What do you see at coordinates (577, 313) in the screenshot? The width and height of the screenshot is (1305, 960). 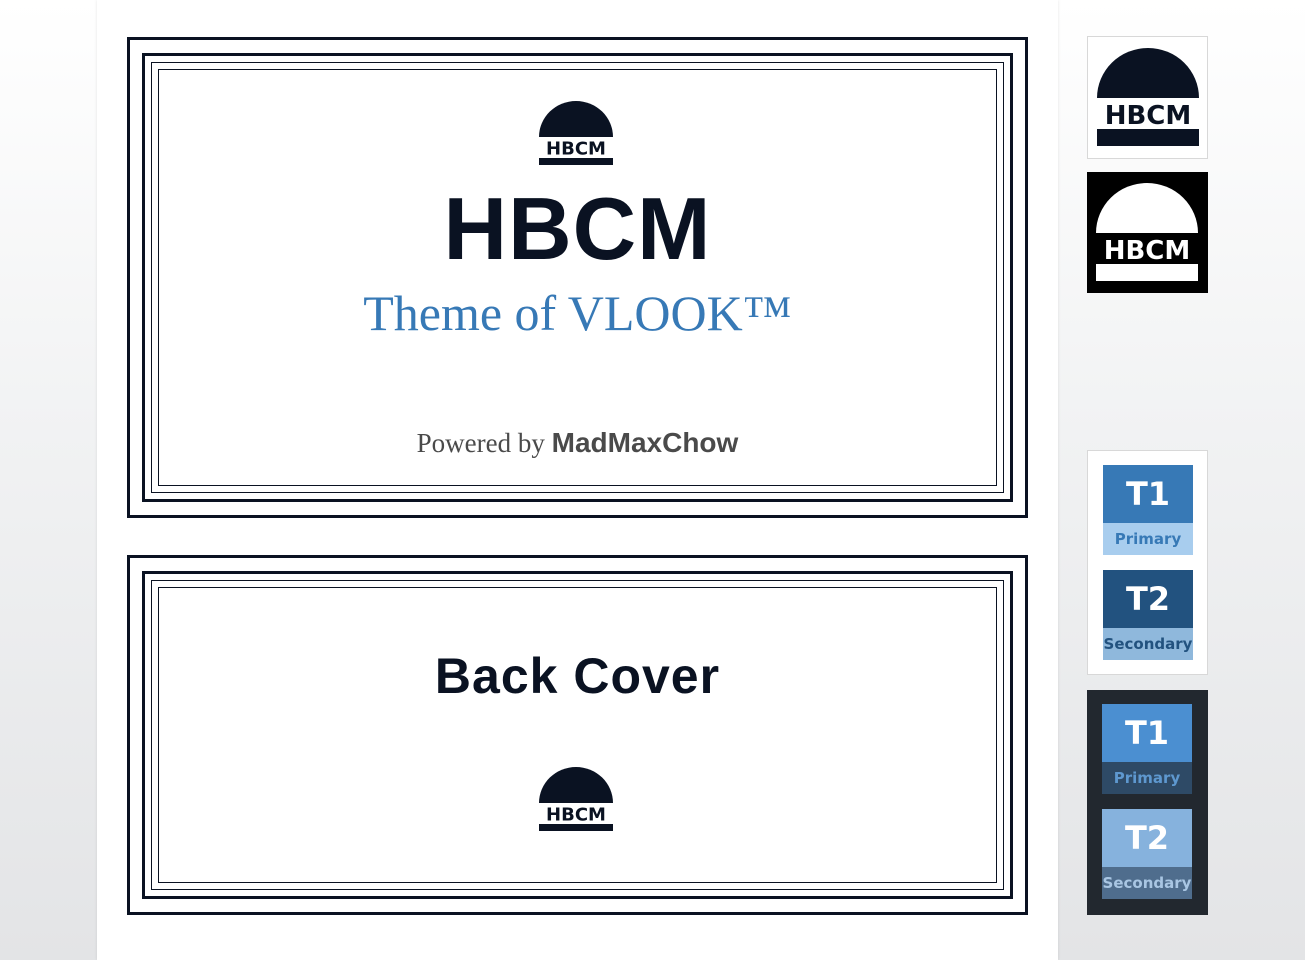 I see `cover-subtitle: Theme of VLOOK™` at bounding box center [577, 313].